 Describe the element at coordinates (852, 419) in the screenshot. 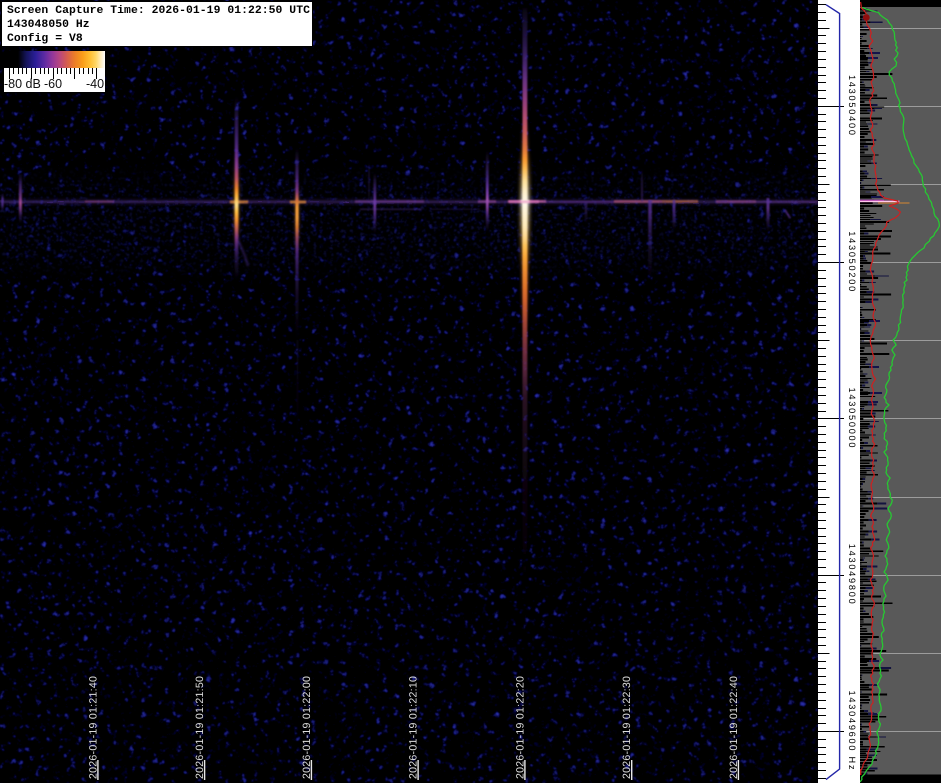

I see `svg-text: 143050000` at that location.